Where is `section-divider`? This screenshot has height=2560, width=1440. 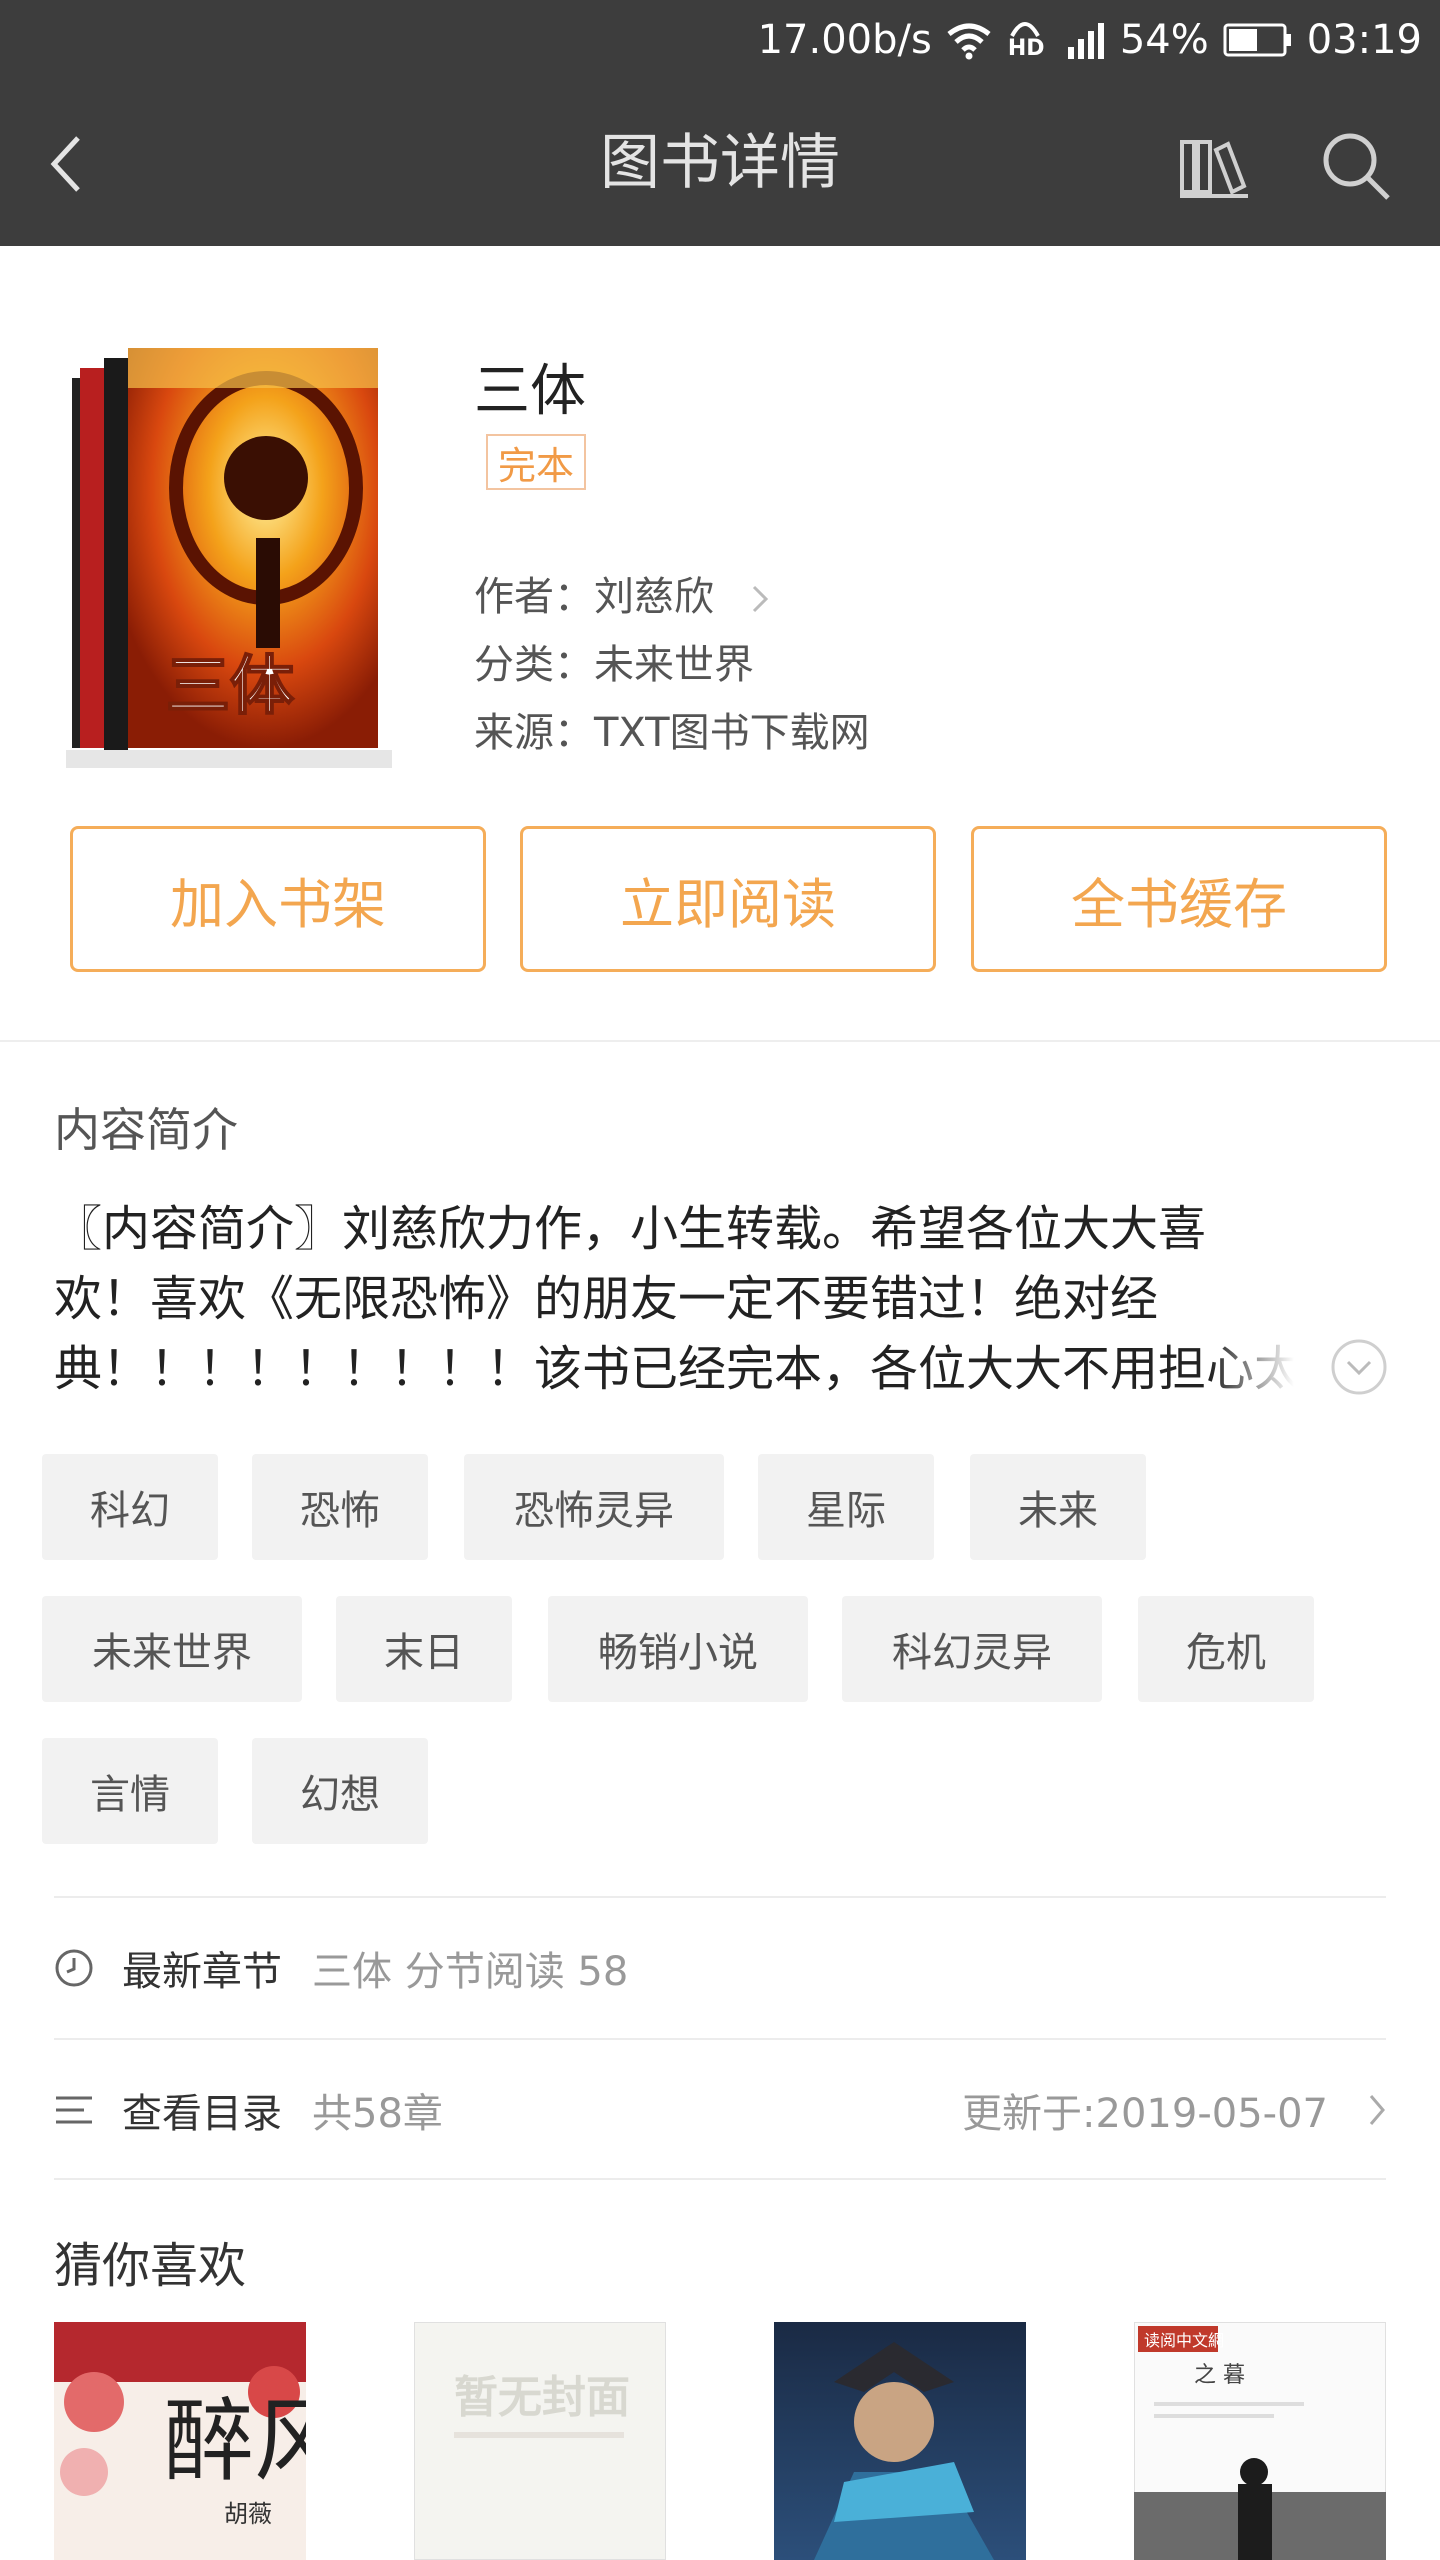
section-divider is located at coordinates (720, 1041).